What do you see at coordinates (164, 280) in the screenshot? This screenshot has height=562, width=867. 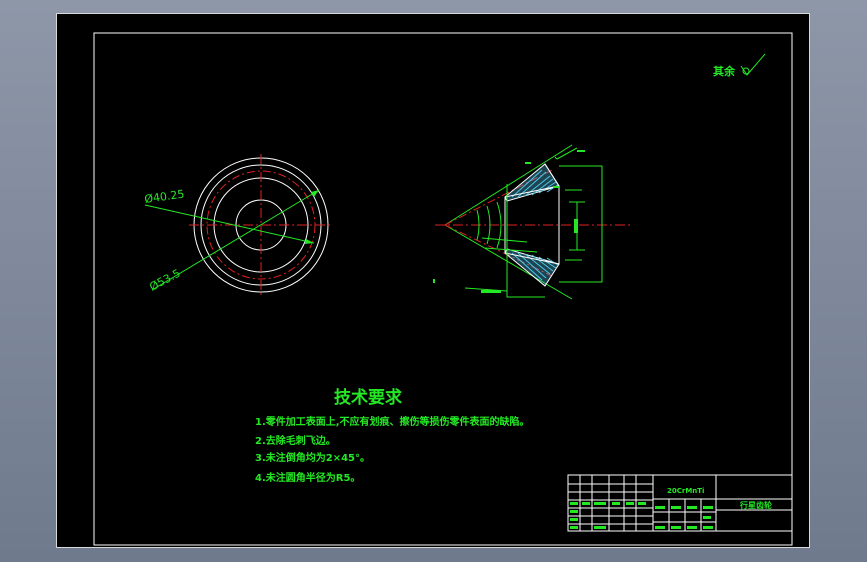 I see `dim-outer-text: Ø53.5` at bounding box center [164, 280].